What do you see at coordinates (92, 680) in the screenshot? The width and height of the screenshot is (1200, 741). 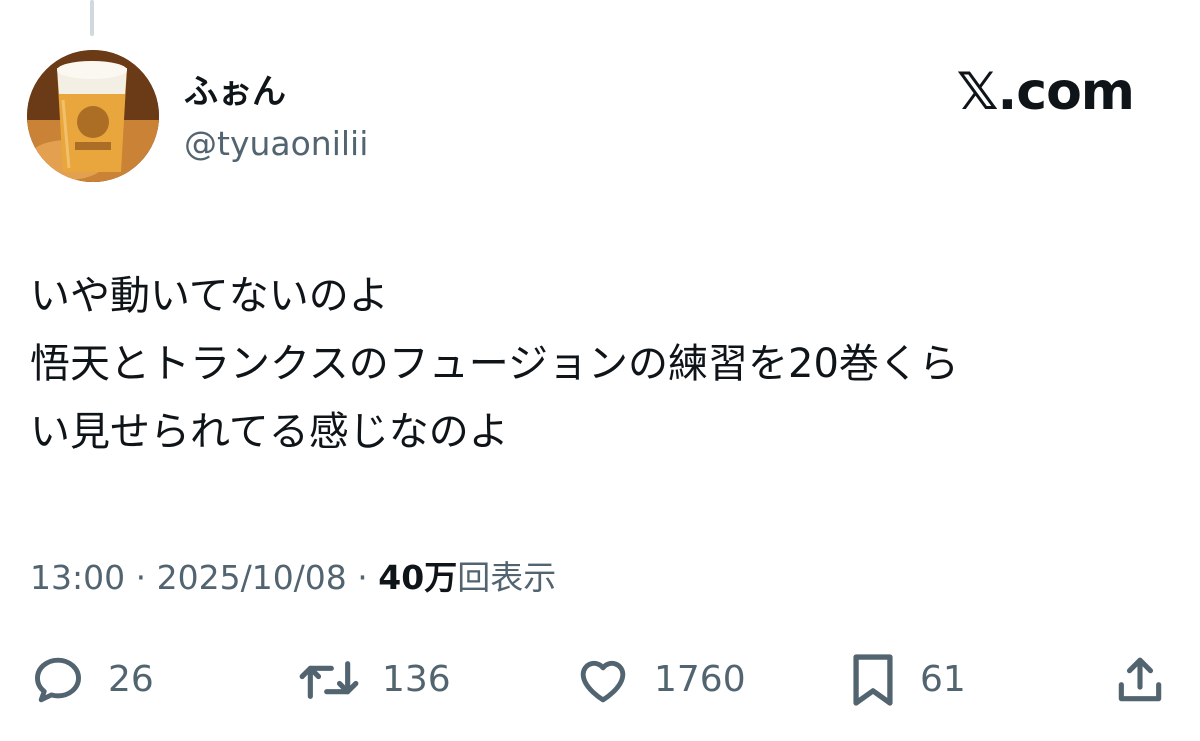 I see `reply-button: 26` at bounding box center [92, 680].